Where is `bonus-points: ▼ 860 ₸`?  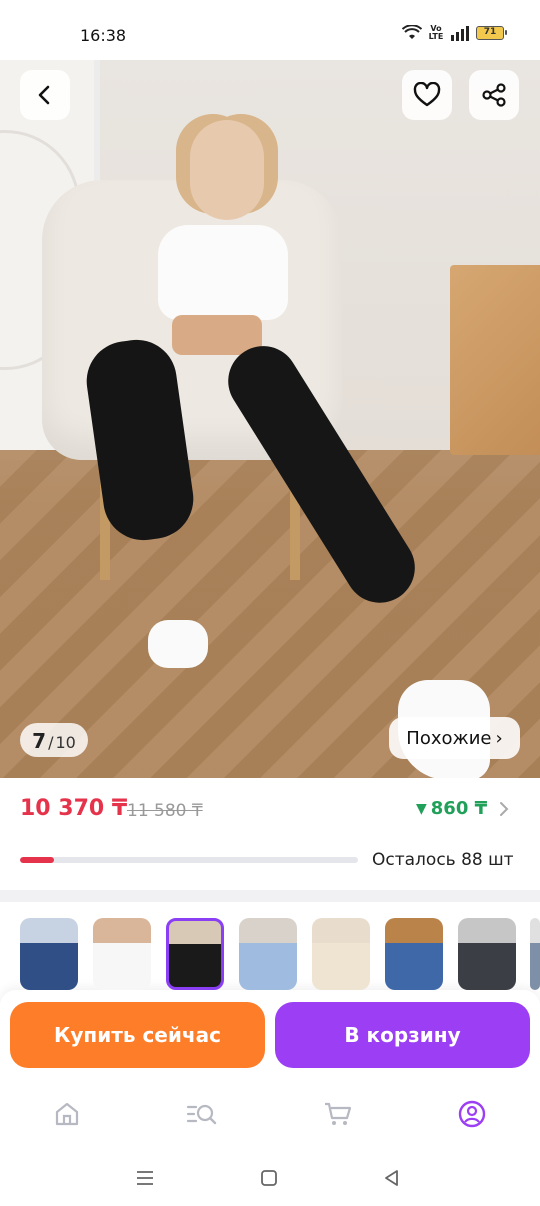 bonus-points: ▼ 860 ₸ is located at coordinates (451, 808).